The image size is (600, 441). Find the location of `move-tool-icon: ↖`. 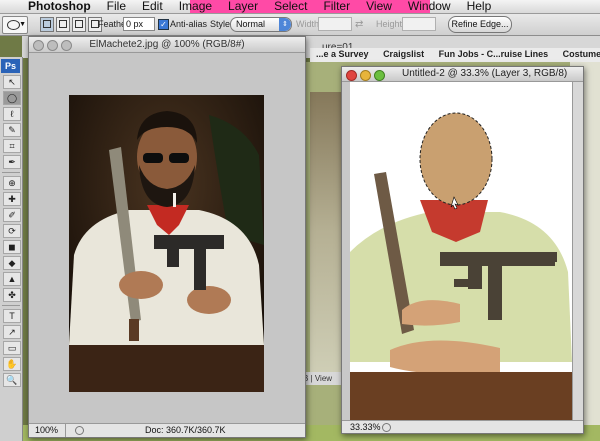

move-tool-icon: ↖ is located at coordinates (12, 82).